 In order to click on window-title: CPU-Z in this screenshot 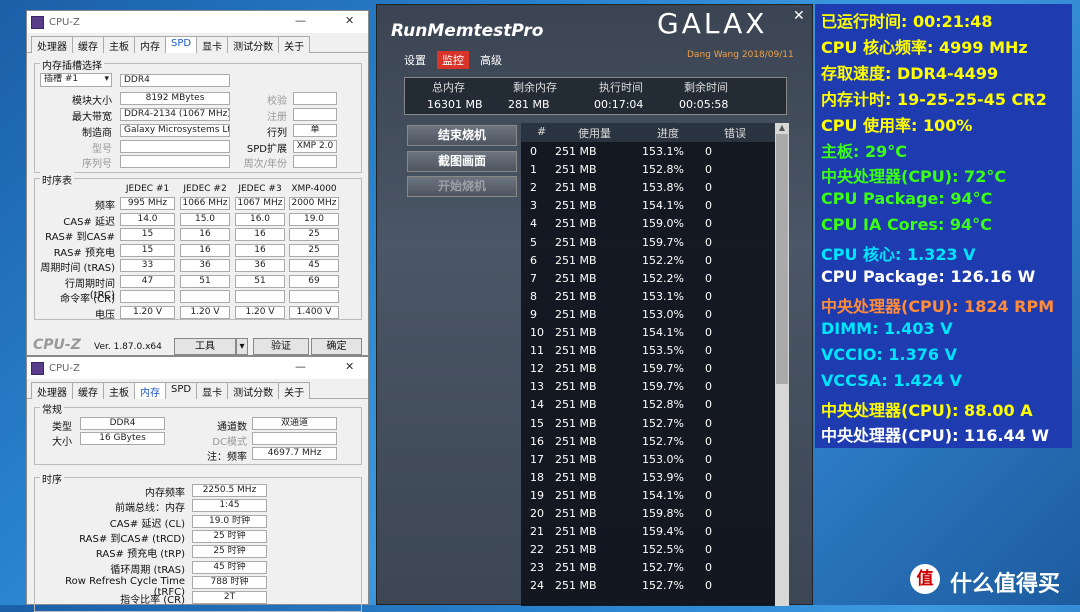, I will do `click(64, 22)`.